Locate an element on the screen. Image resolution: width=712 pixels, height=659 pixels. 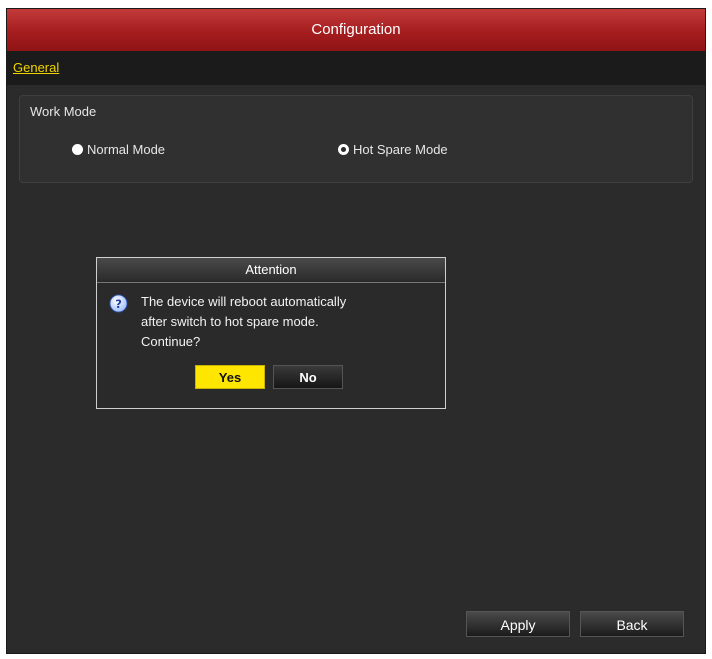
work-mode-title: Work Mode is located at coordinates (63, 111).